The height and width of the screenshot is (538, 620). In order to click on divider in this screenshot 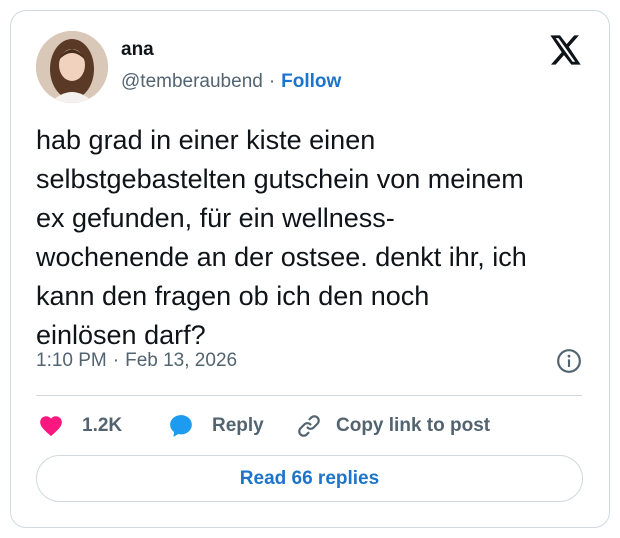, I will do `click(309, 395)`.